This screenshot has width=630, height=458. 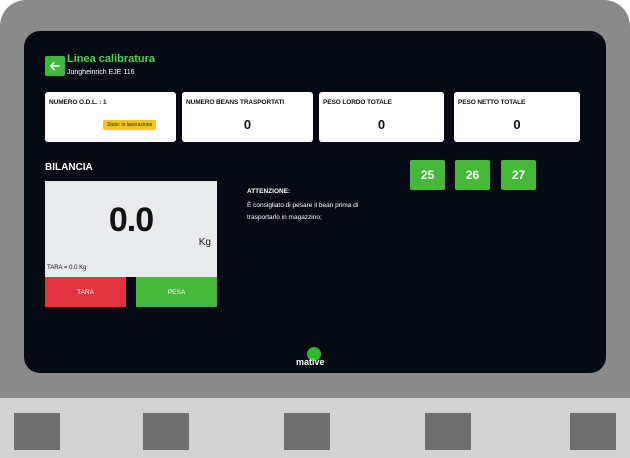 What do you see at coordinates (67, 268) in the screenshot?
I see `tara-readout: TARA = 0.0 Kg` at bounding box center [67, 268].